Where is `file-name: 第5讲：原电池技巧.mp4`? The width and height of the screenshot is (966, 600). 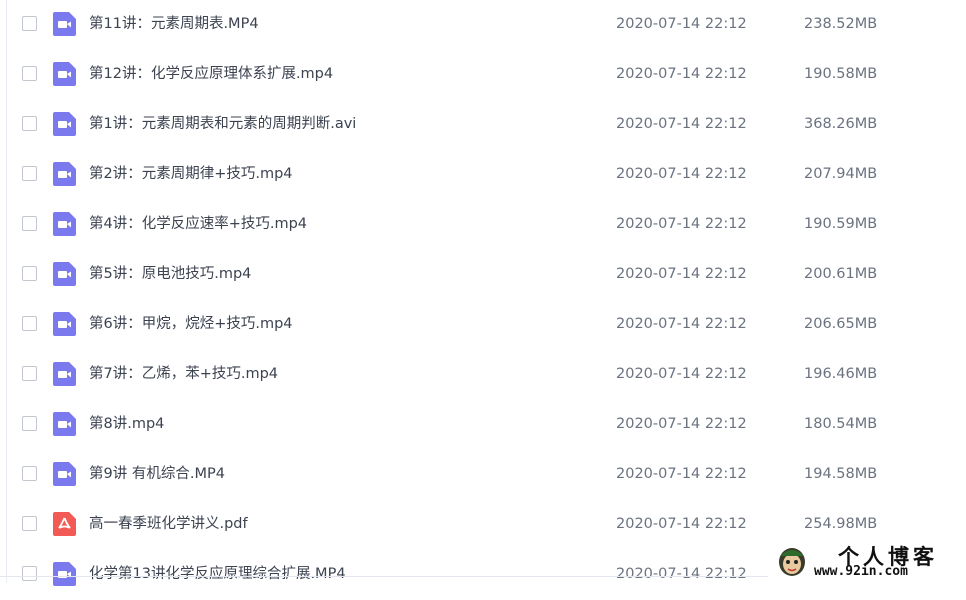
file-name: 第5讲：原电池技巧.mp4 is located at coordinates (170, 274).